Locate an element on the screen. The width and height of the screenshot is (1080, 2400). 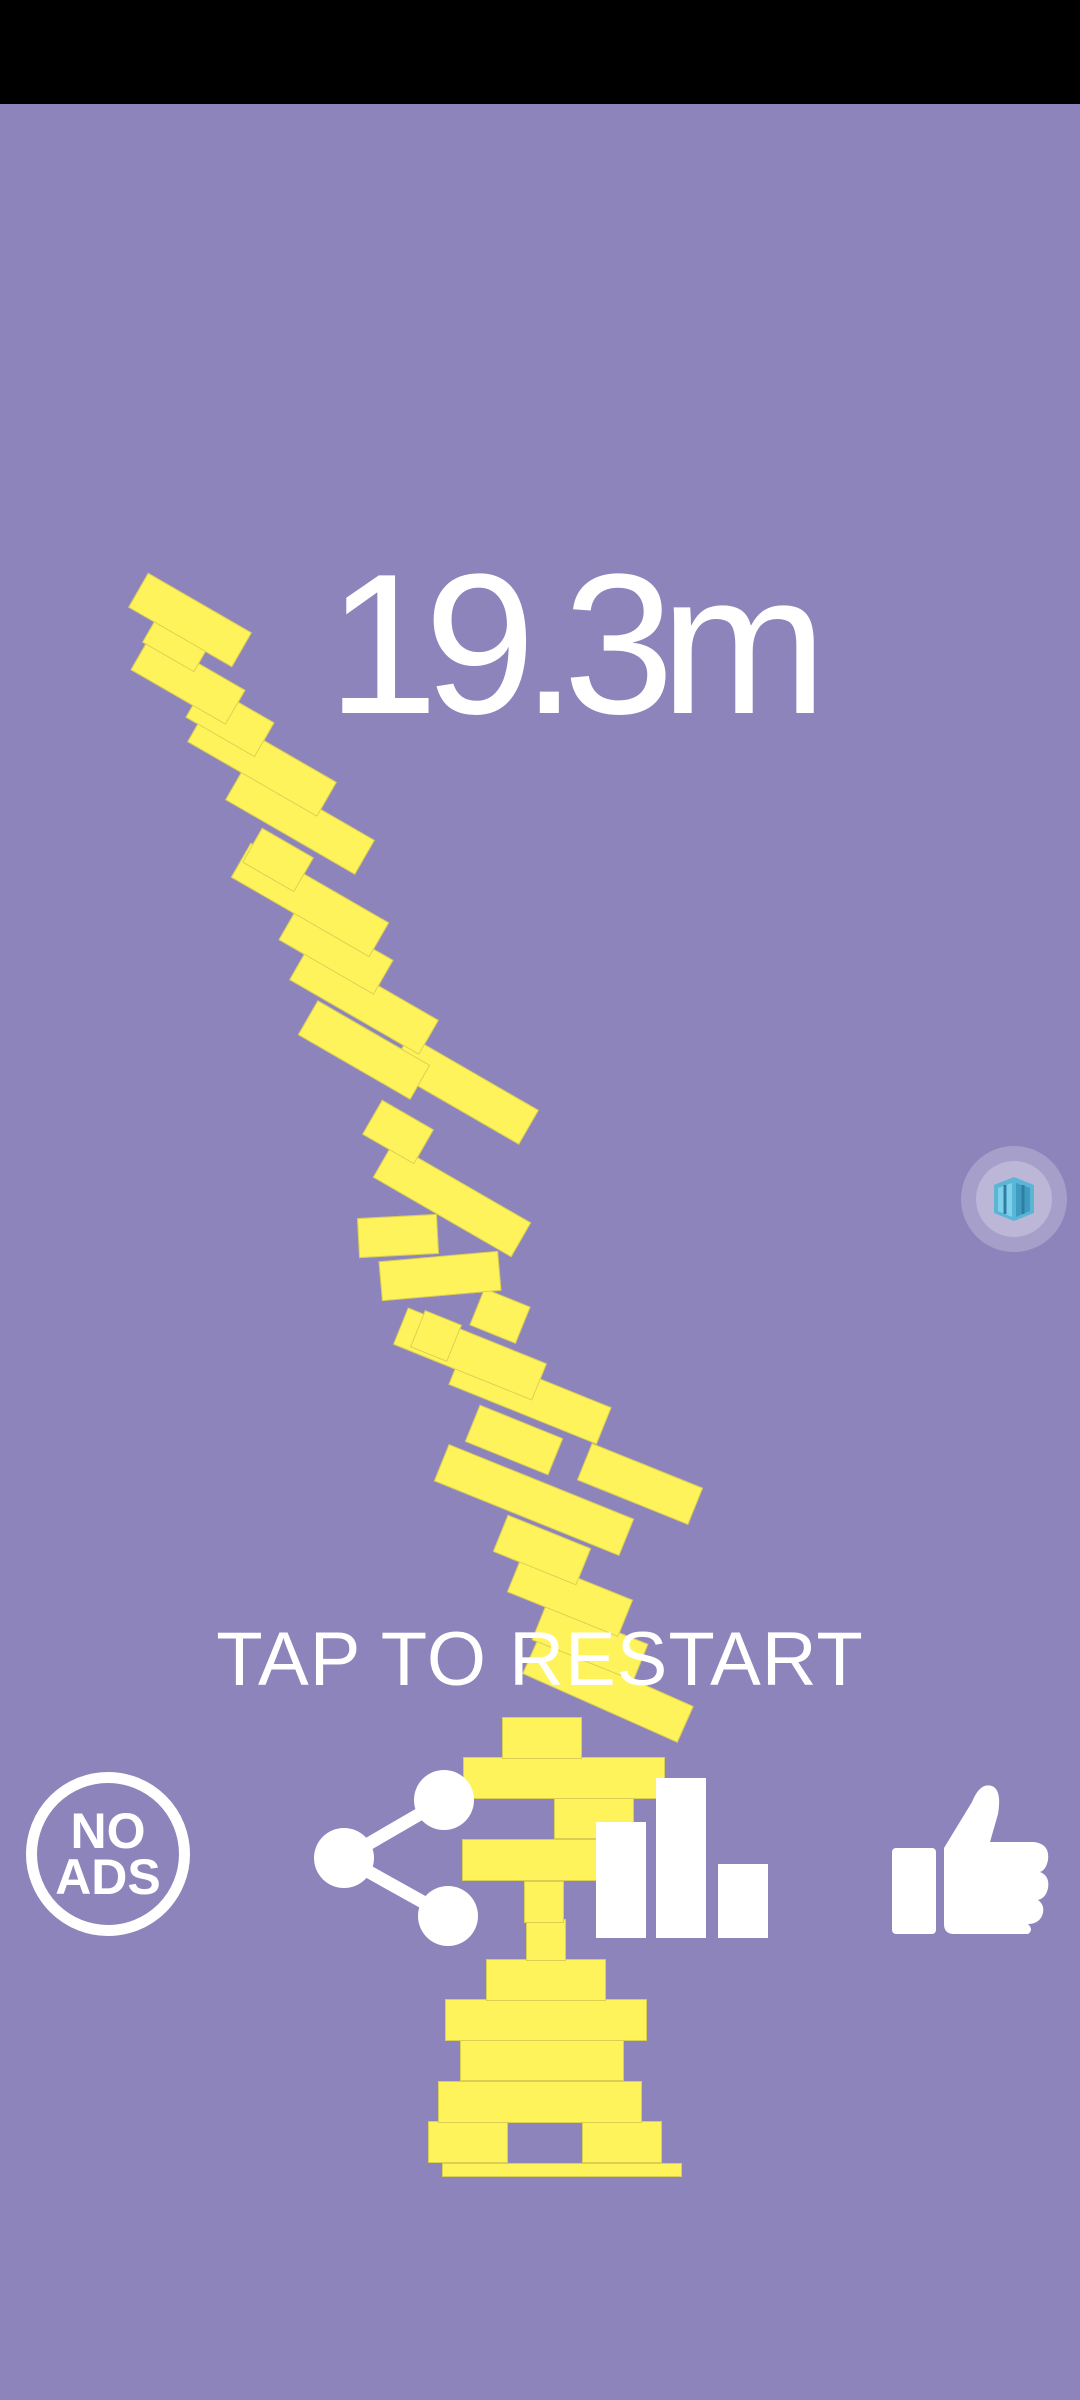
share-icon is located at coordinates (396, 1858).